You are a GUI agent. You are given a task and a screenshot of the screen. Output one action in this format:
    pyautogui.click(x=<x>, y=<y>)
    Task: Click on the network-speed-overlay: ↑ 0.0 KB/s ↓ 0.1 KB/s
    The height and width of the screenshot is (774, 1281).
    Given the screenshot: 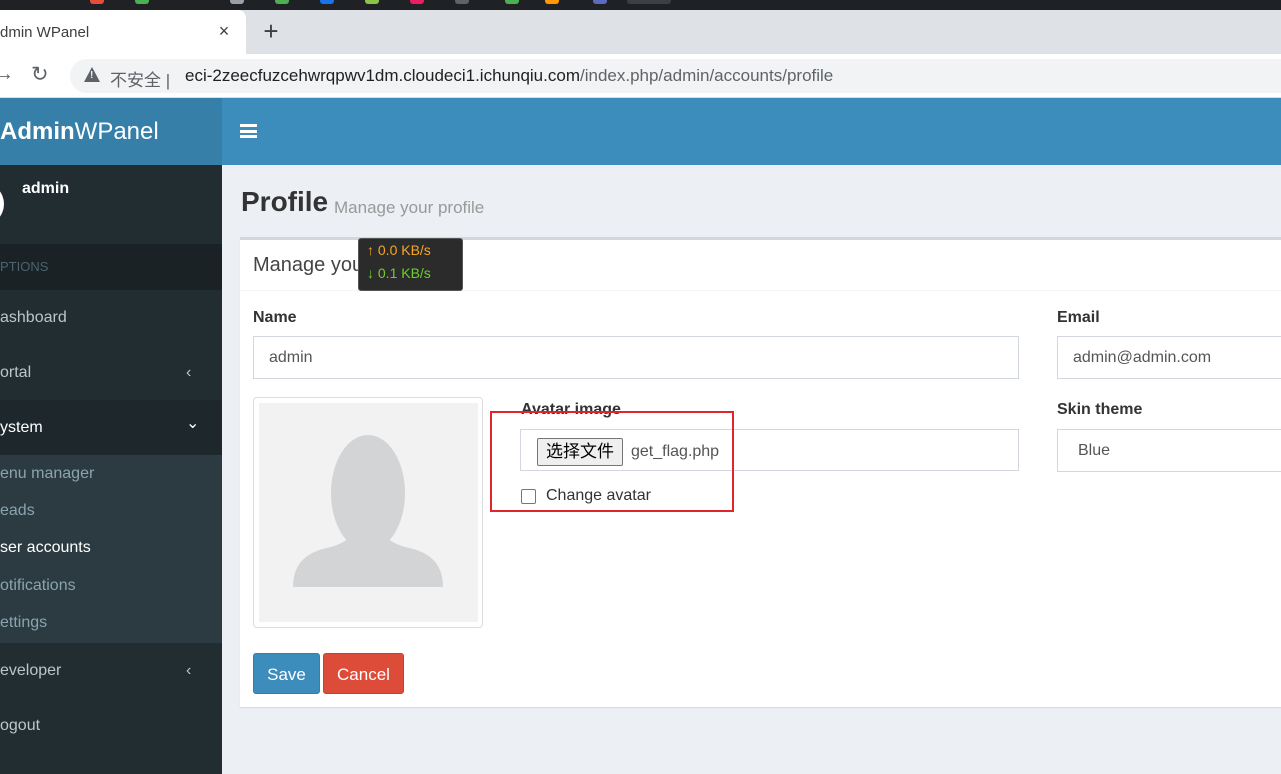 What is the action you would take?
    pyautogui.click(x=410, y=264)
    